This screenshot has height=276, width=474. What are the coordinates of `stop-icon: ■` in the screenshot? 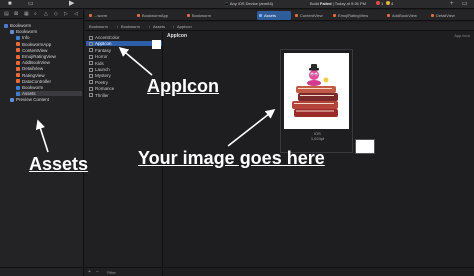 It's located at (10, 4).